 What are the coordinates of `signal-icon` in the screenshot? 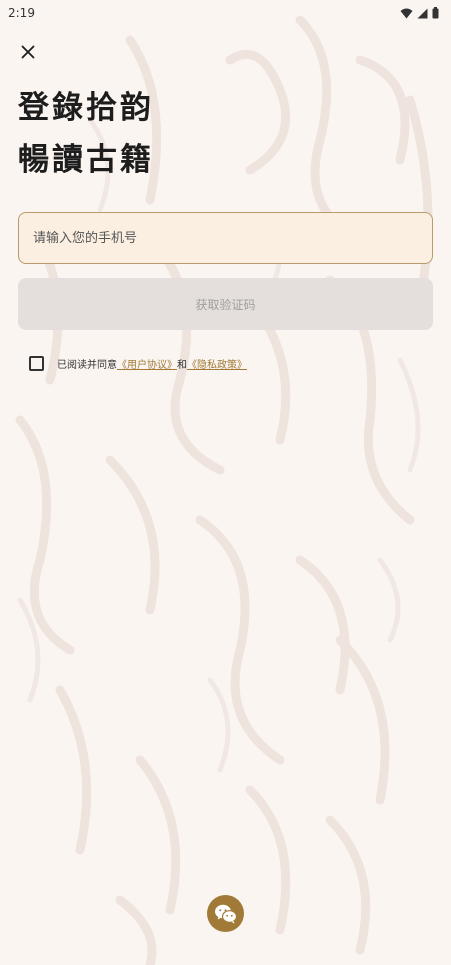 It's located at (422, 13).